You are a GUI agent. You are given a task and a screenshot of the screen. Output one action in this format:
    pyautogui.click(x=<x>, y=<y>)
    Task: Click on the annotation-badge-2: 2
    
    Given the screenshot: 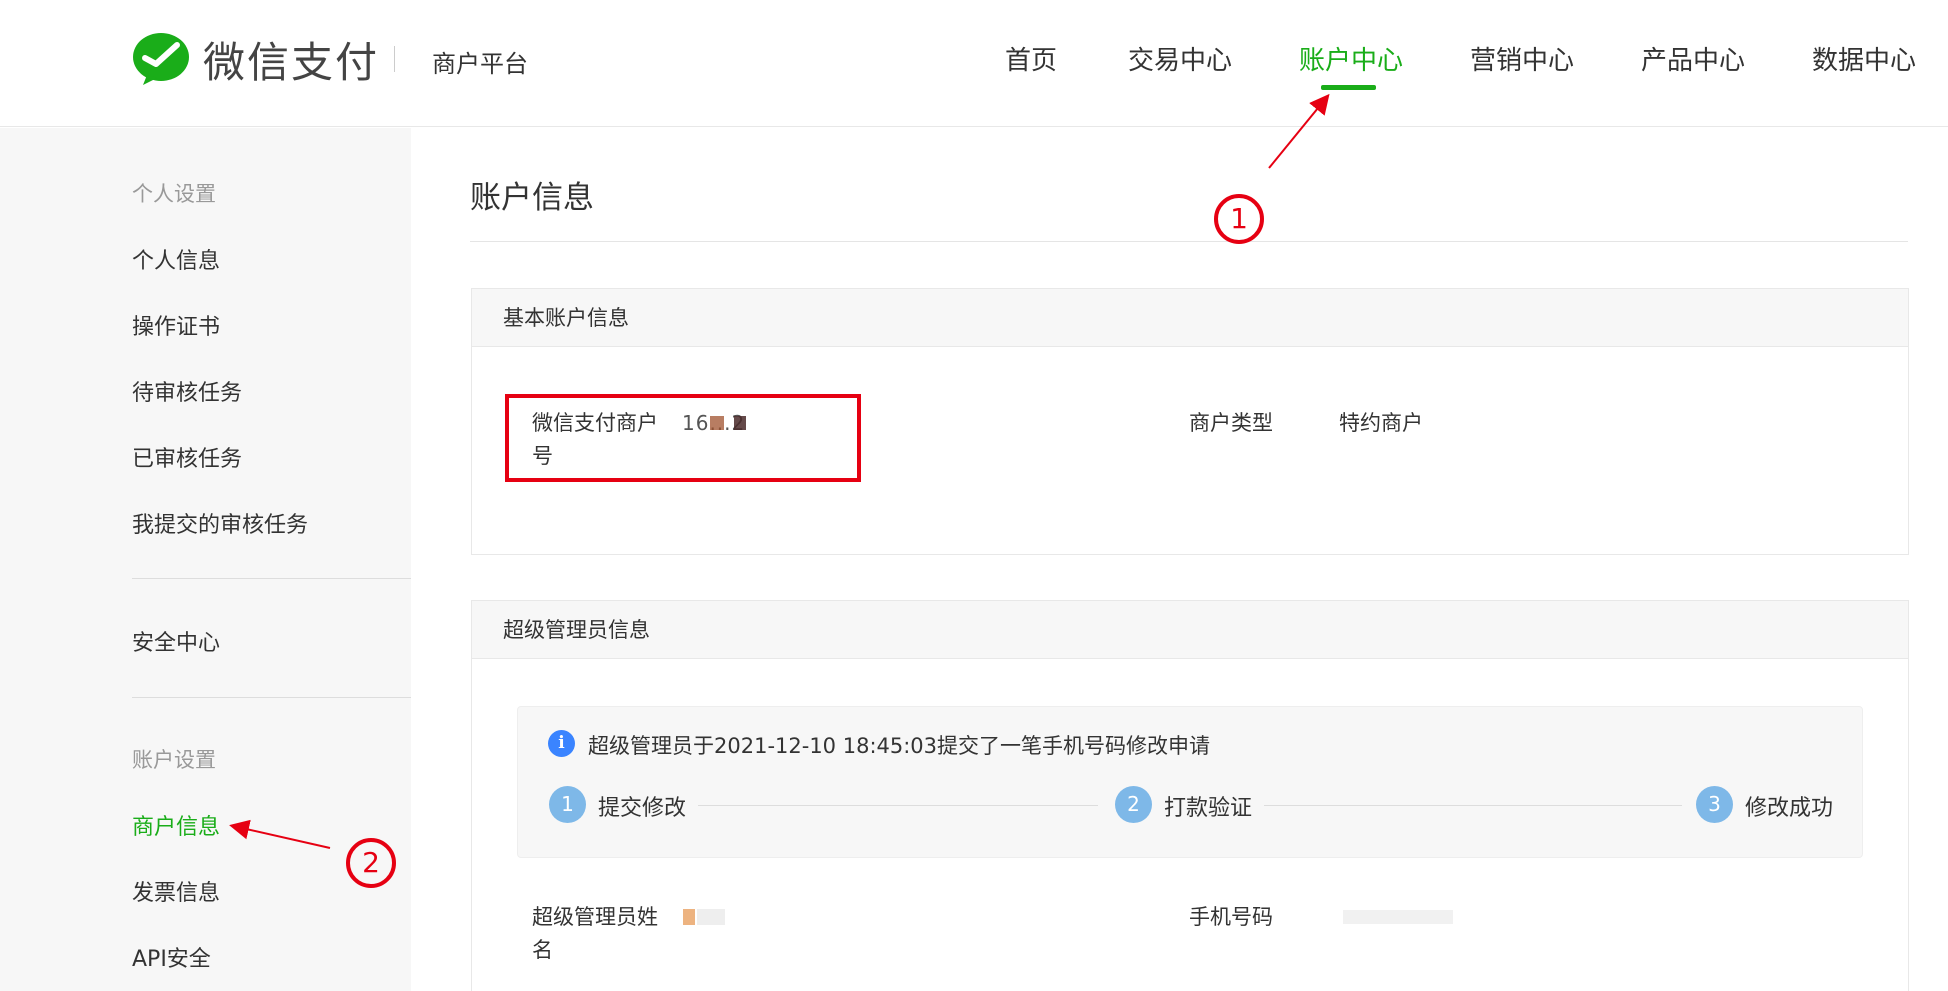 What is the action you would take?
    pyautogui.click(x=371, y=863)
    